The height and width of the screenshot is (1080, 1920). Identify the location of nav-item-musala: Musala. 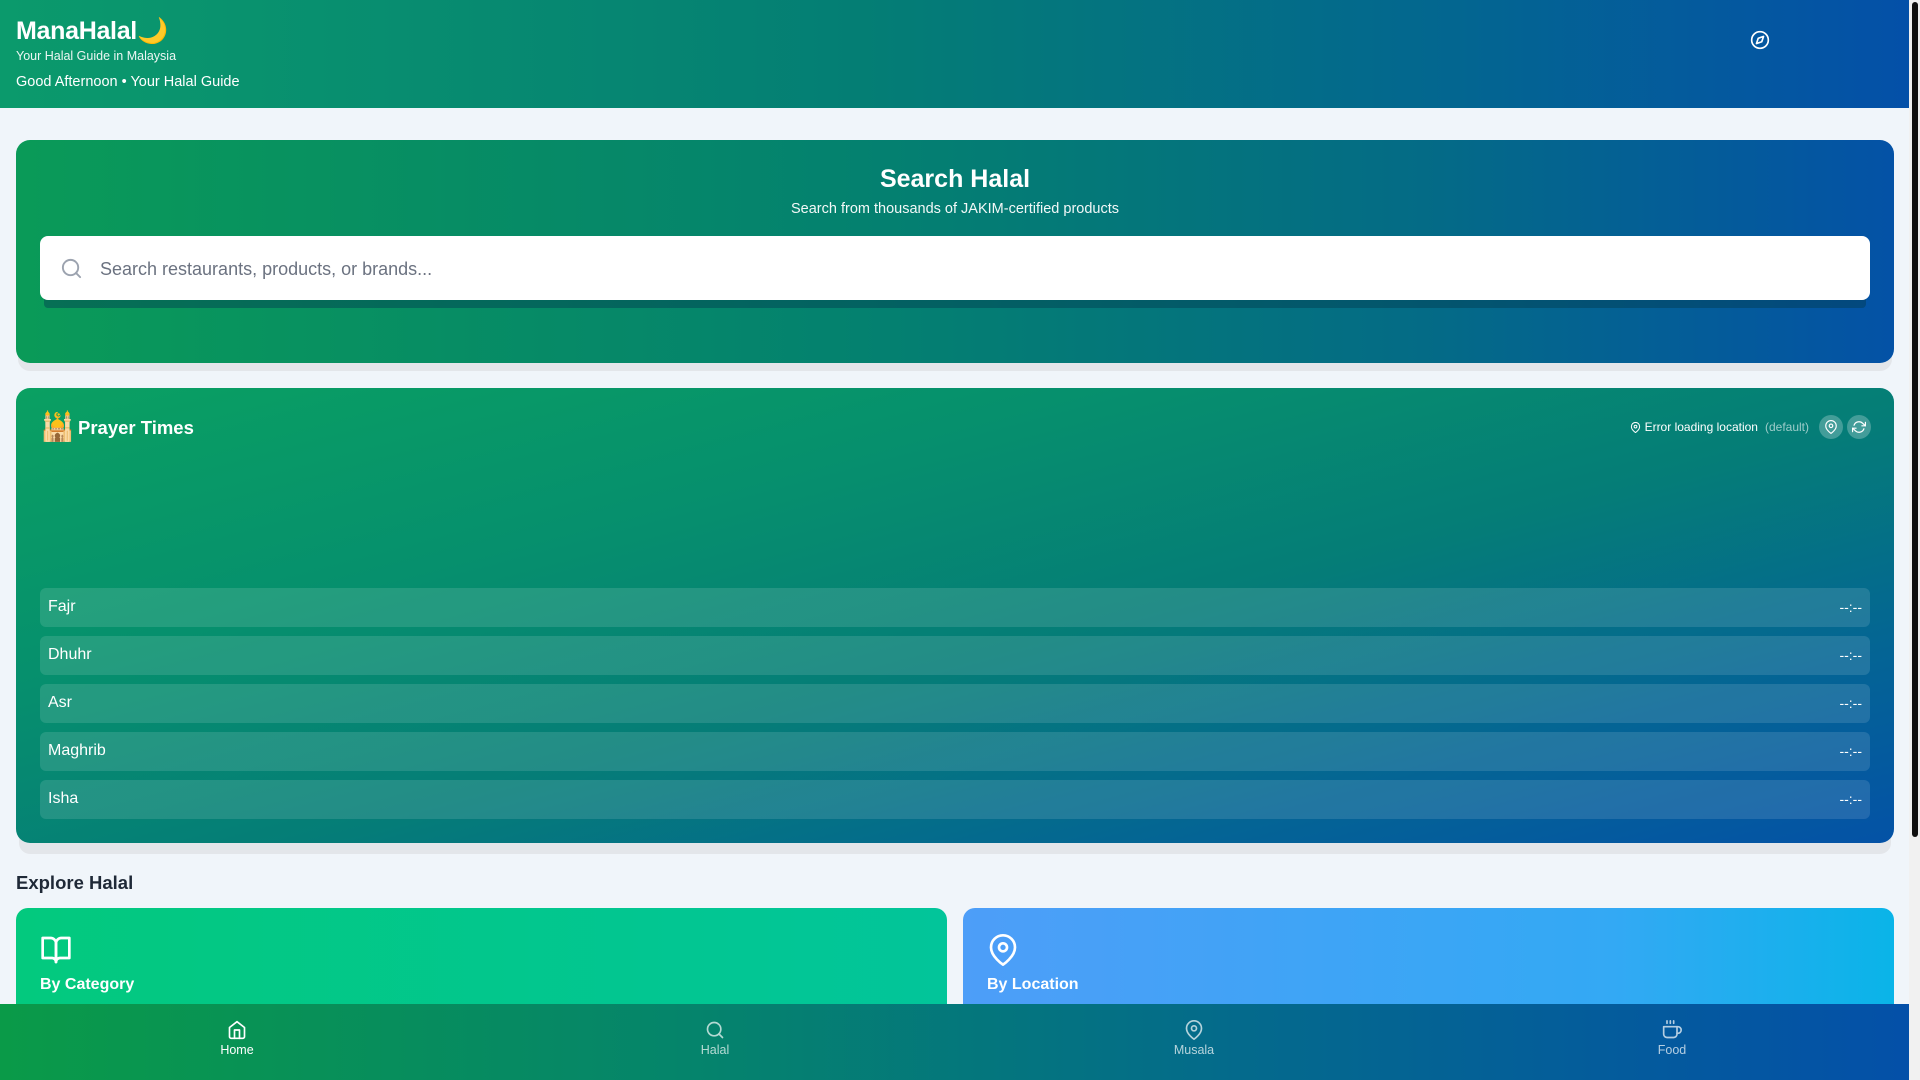
(1194, 1036).